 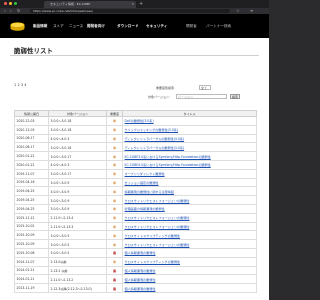 What do you see at coordinates (25, 173) in the screenshot?
I see `row-date: 2019-11-07` at bounding box center [25, 173].